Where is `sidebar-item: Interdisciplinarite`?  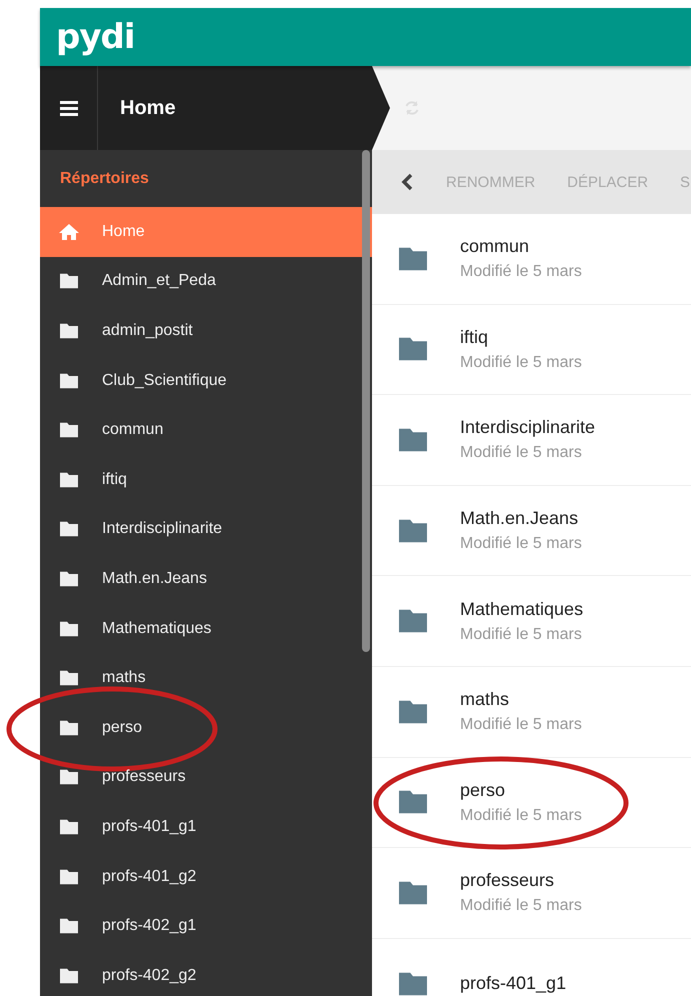
sidebar-item: Interdisciplinarite is located at coordinates (206, 529).